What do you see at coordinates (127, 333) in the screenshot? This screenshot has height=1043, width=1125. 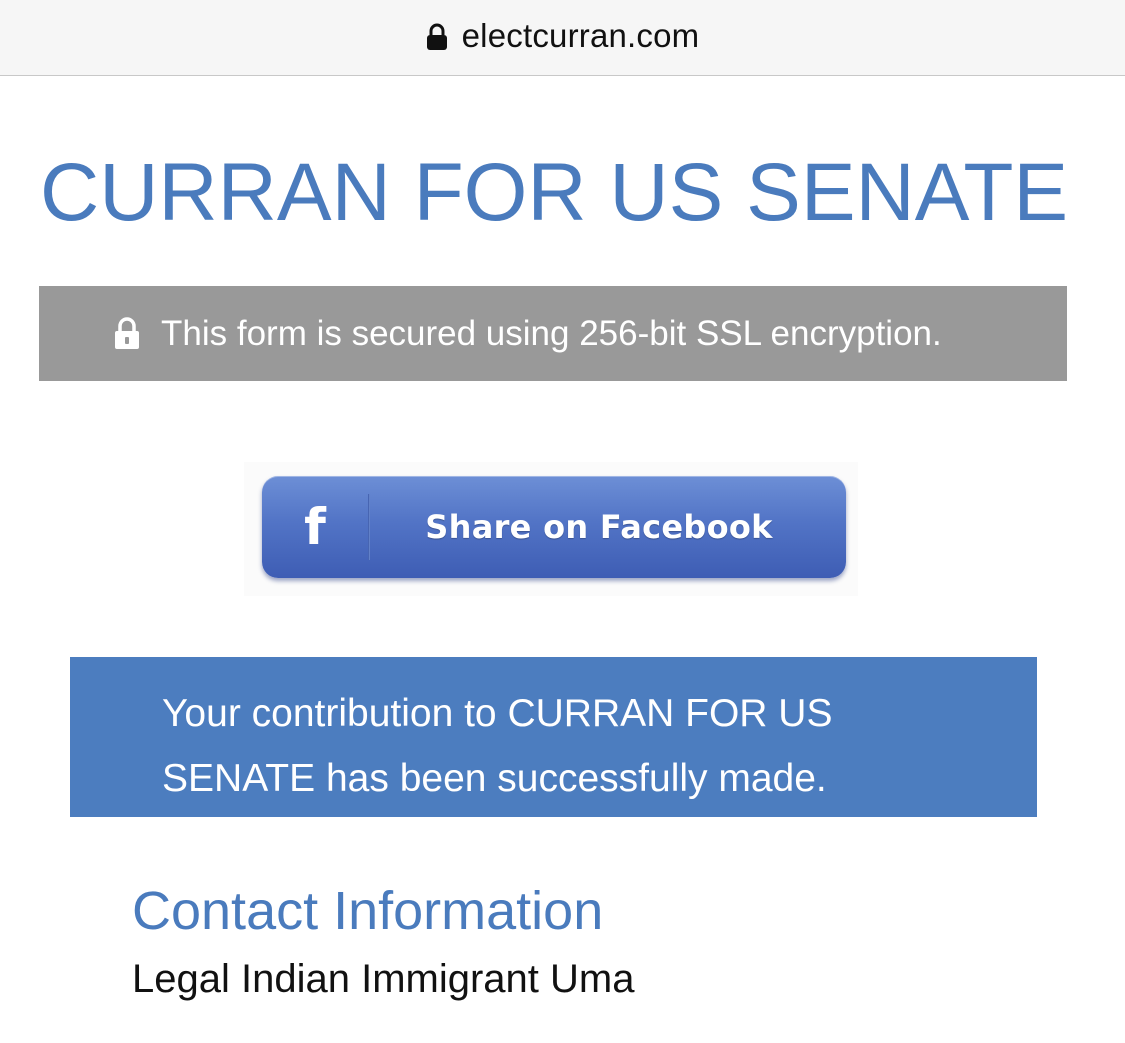 I see `padlock-icon` at bounding box center [127, 333].